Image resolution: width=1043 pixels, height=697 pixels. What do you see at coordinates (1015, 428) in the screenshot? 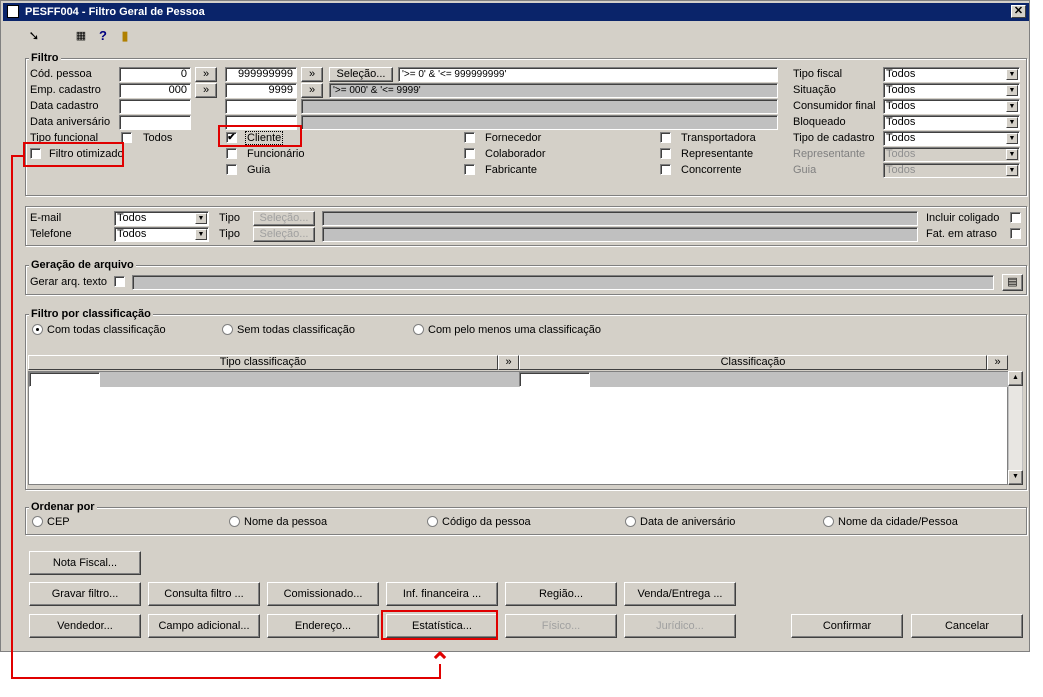
I see `table-scrollbar` at bounding box center [1015, 428].